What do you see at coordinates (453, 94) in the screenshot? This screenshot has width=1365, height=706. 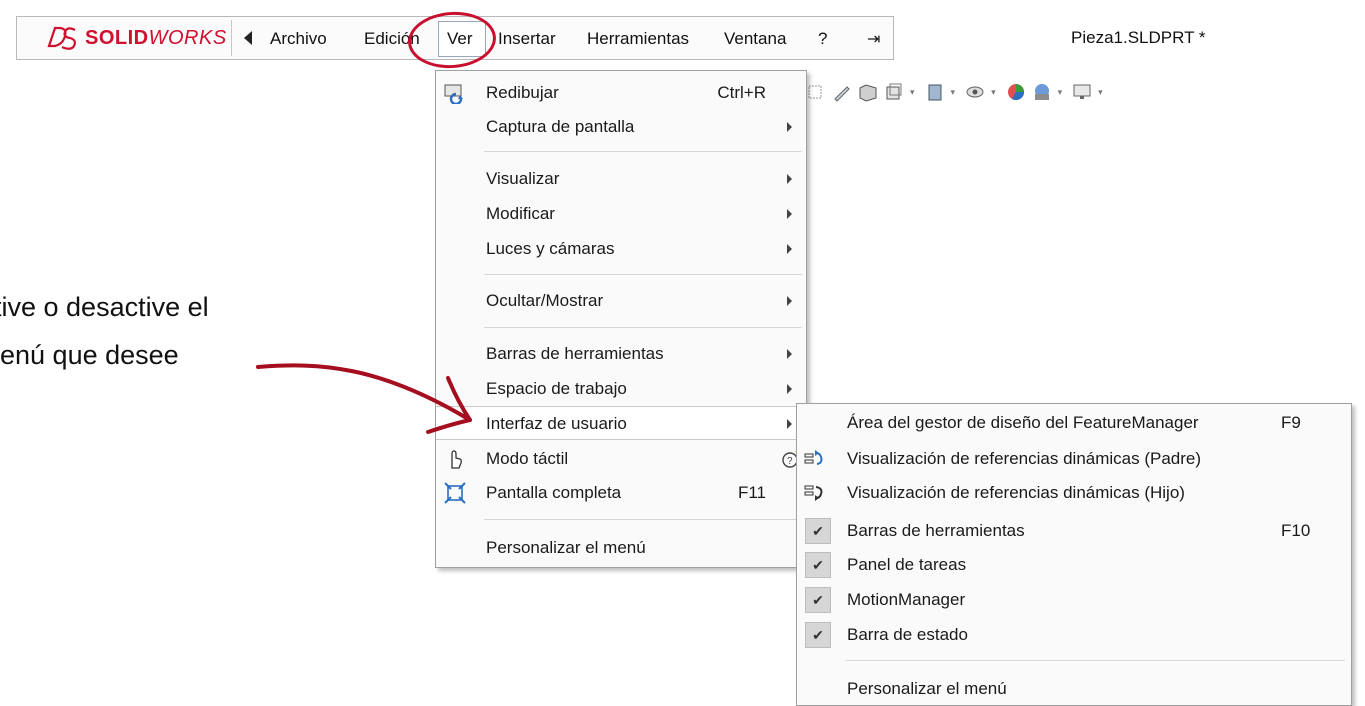 I see `redraw-icon` at bounding box center [453, 94].